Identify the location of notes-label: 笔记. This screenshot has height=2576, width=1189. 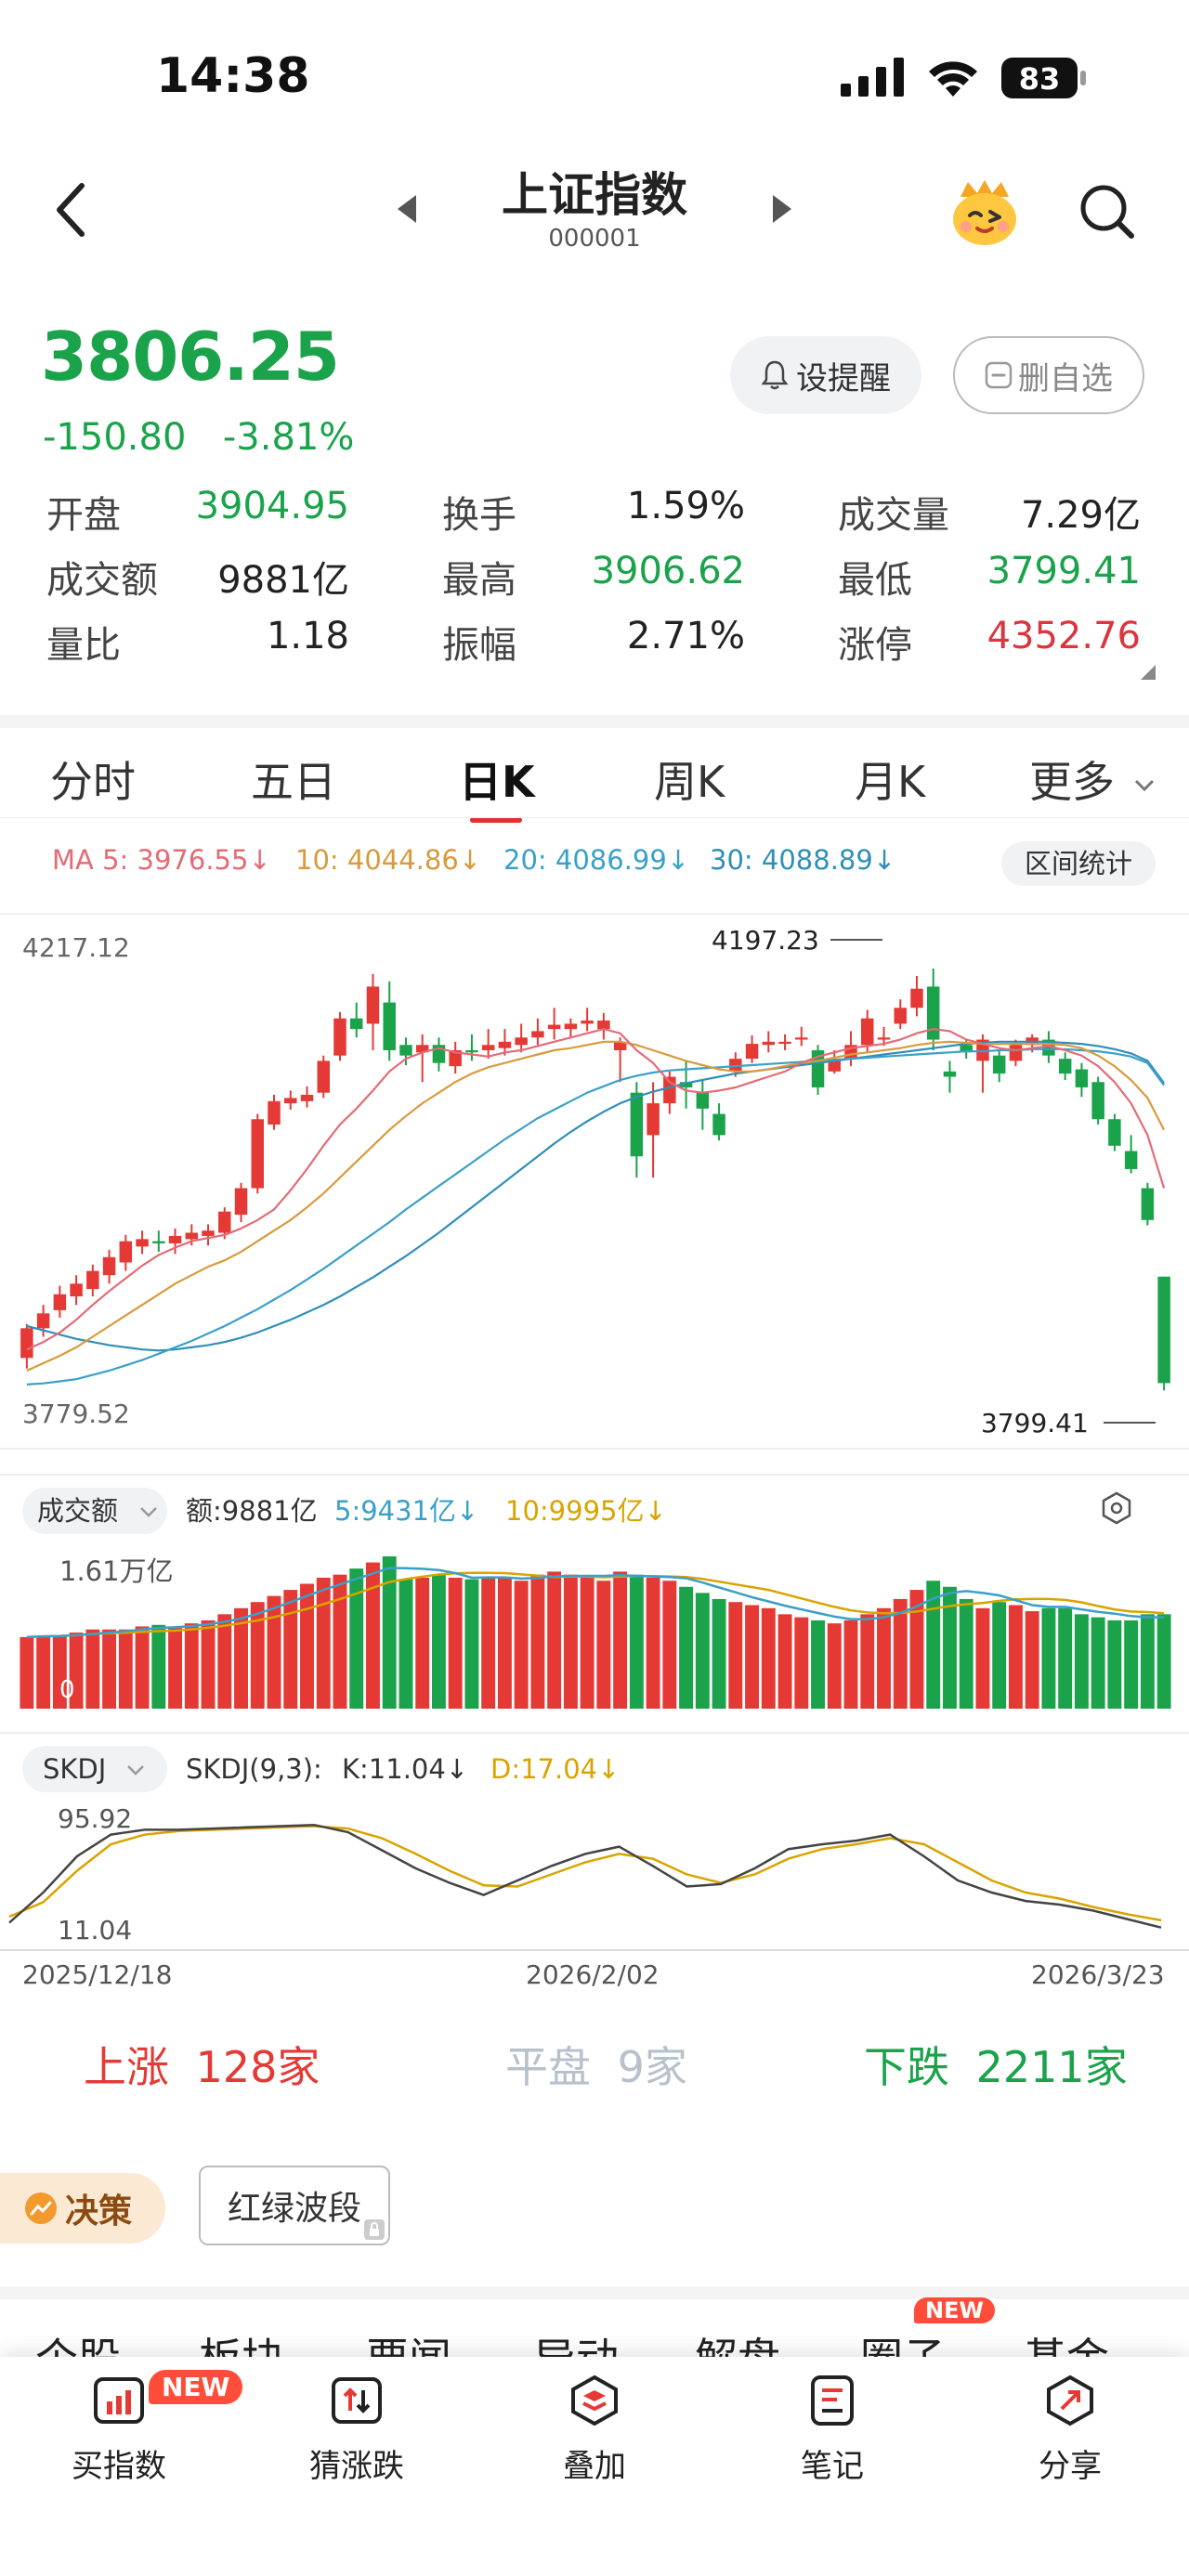
(832, 2466).